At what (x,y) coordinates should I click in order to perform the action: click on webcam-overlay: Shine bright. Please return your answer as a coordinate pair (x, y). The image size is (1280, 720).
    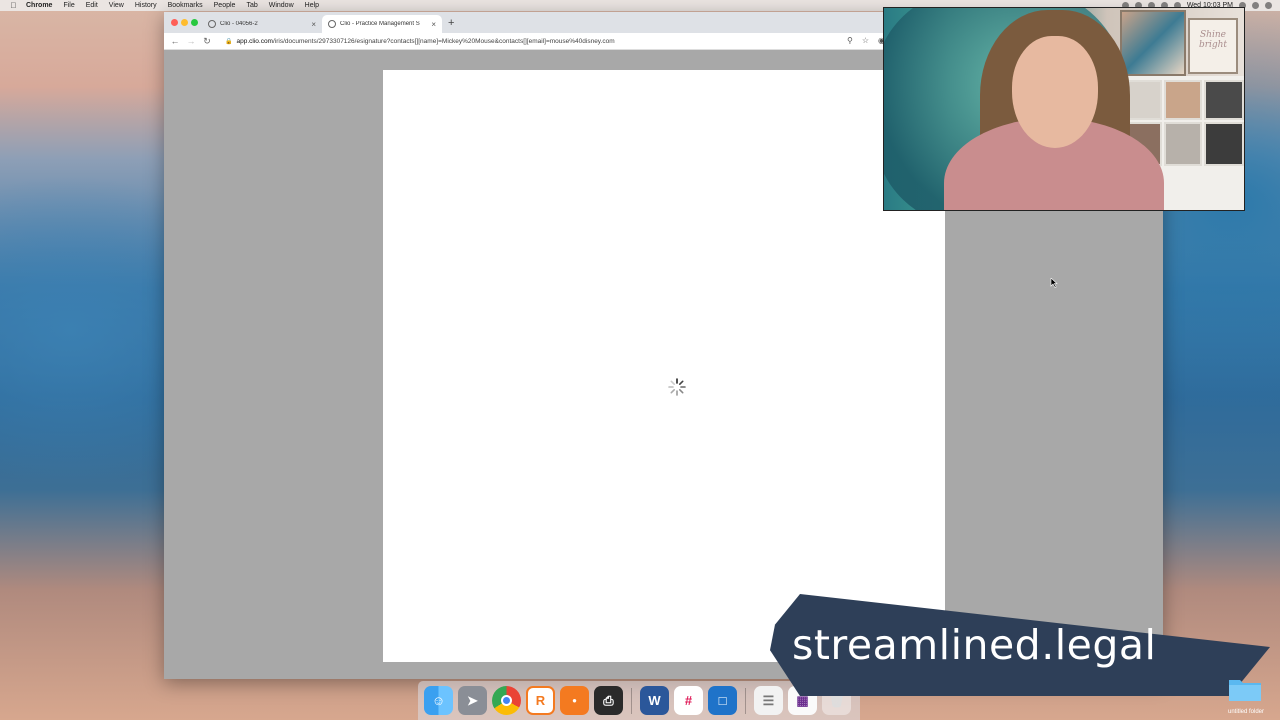
    Looking at the image, I should click on (1064, 109).